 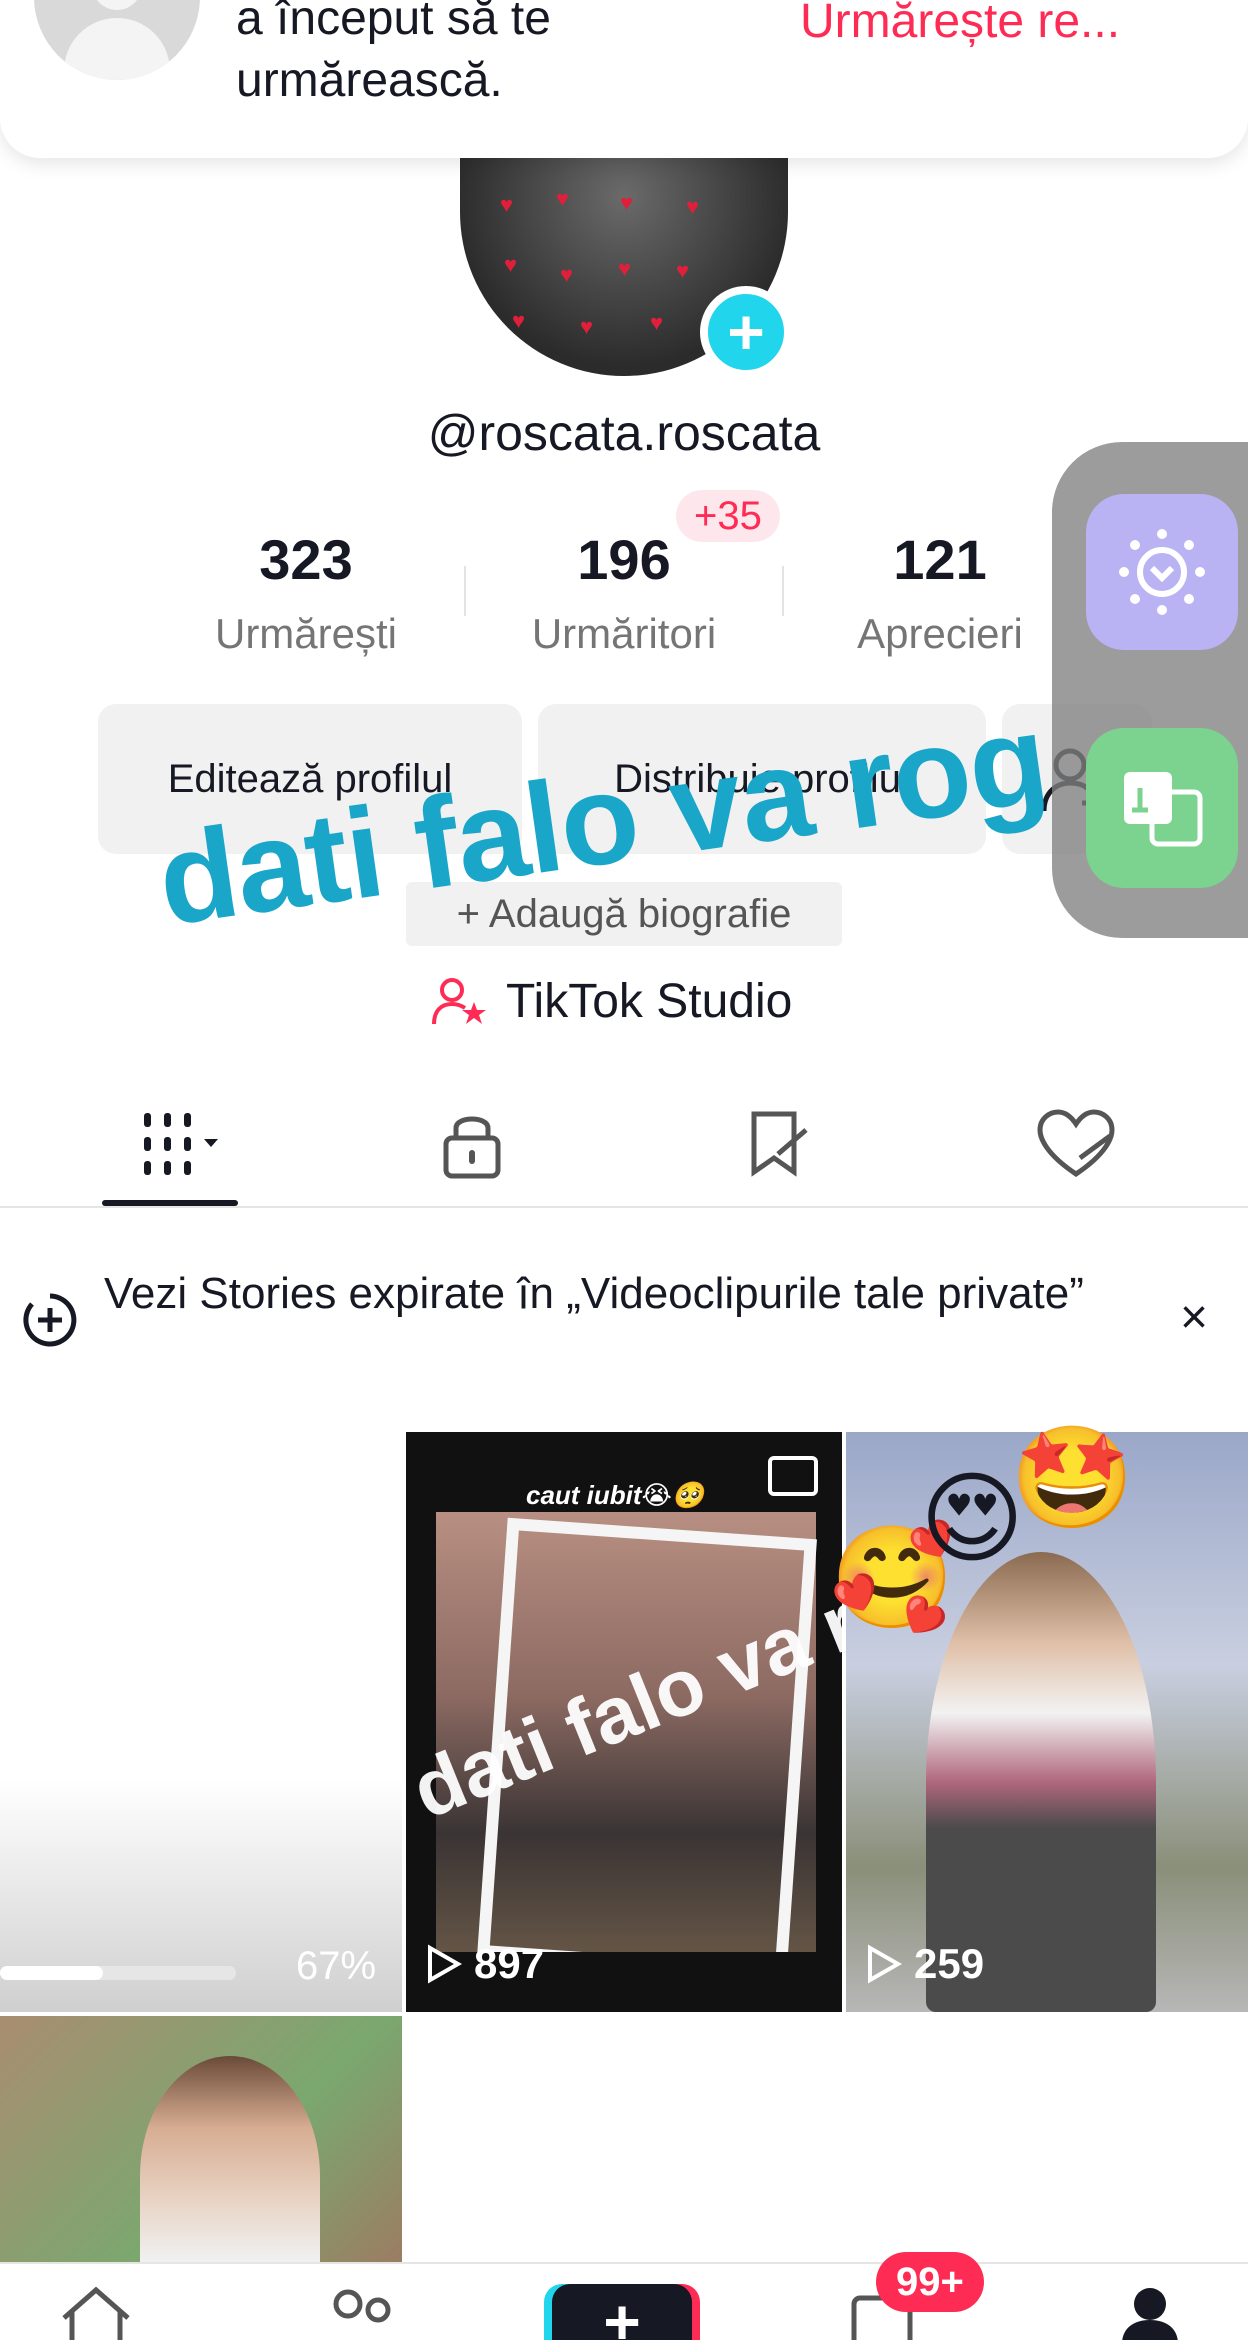 What do you see at coordinates (649, 1001) in the screenshot?
I see `studio-label: TikTok Studio` at bounding box center [649, 1001].